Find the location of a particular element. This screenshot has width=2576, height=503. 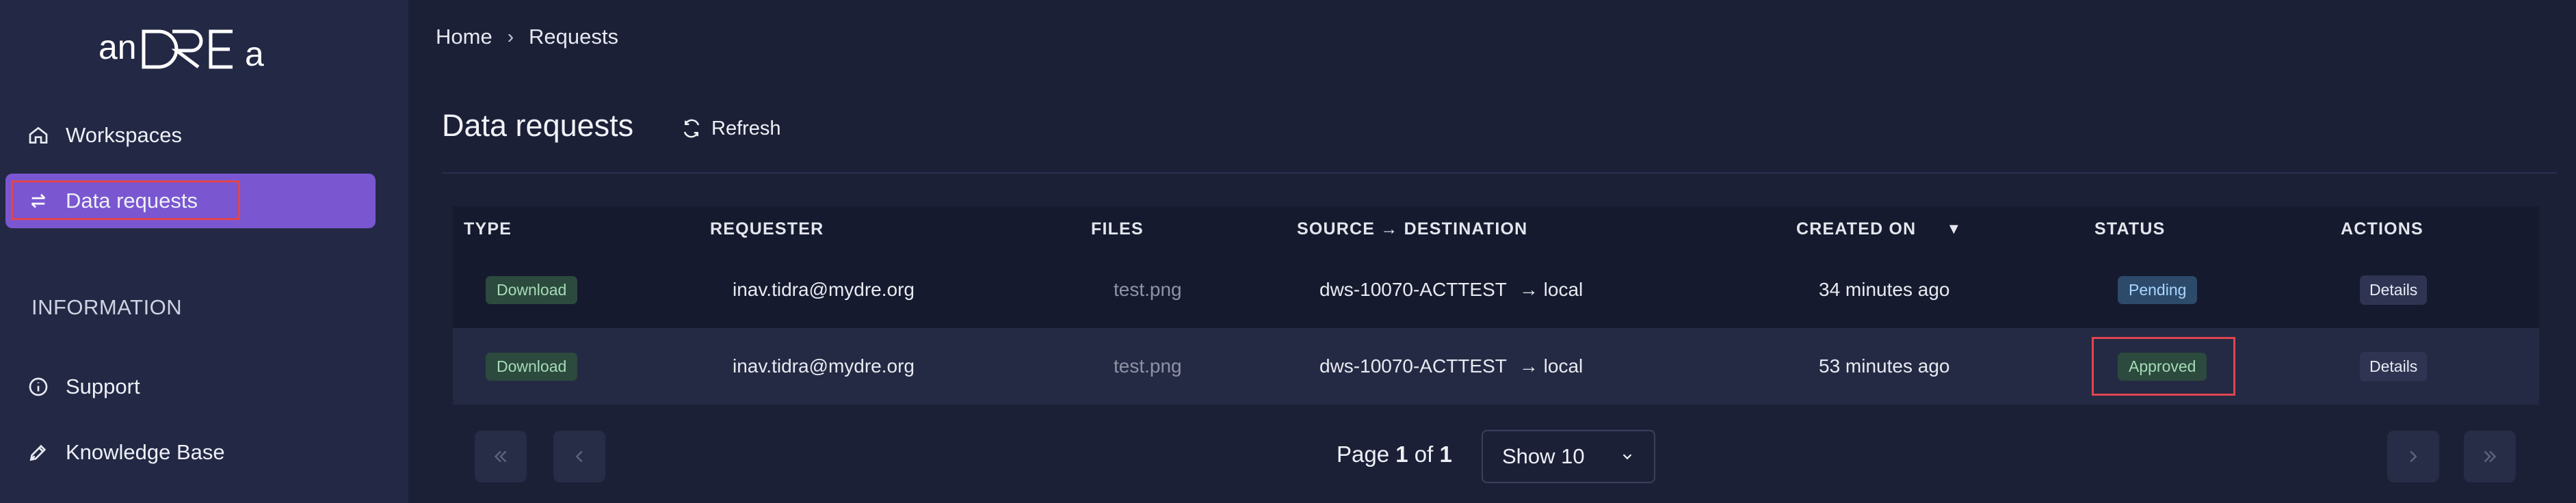

svg-text: a is located at coordinates (254, 54).